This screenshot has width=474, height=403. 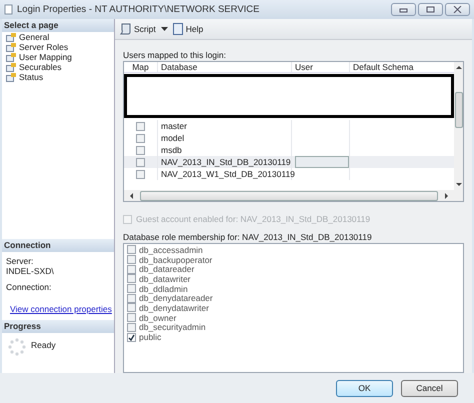 I want to click on section-header: Connection, so click(x=58, y=245).